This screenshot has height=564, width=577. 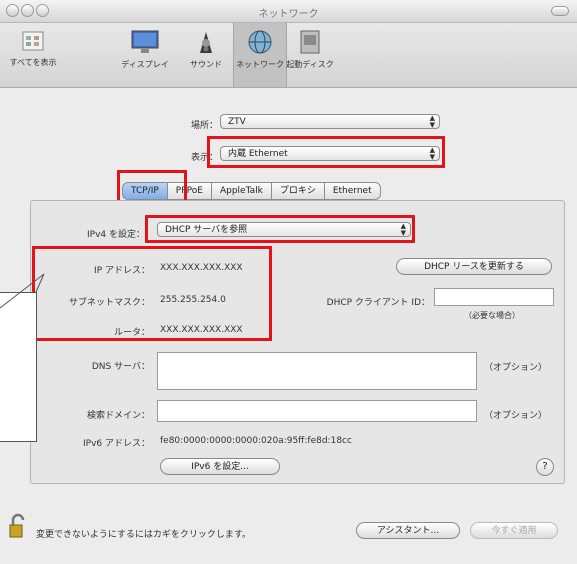 I want to click on highlight-address-block, so click(x=152, y=293).